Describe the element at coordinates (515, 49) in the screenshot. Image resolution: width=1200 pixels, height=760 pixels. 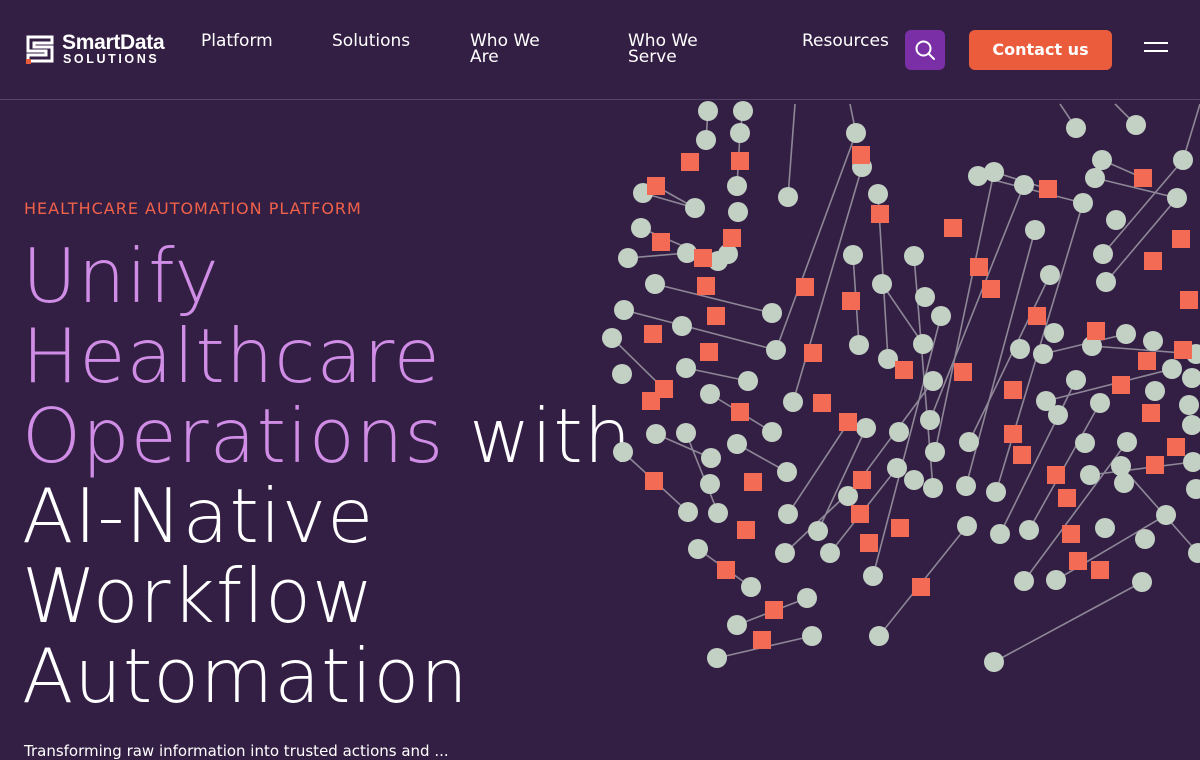
I see `nav-who-we-are: Who We Are` at that location.